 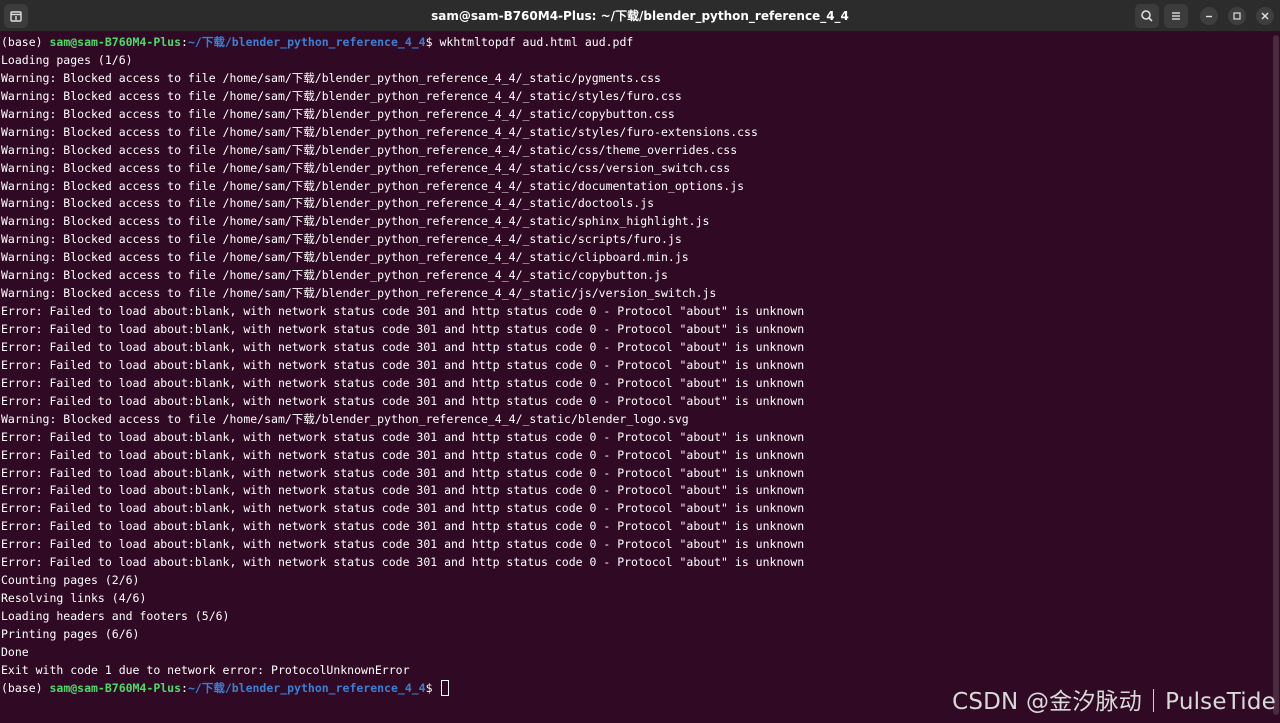 I want to click on menu-button, so click(x=1176, y=16).